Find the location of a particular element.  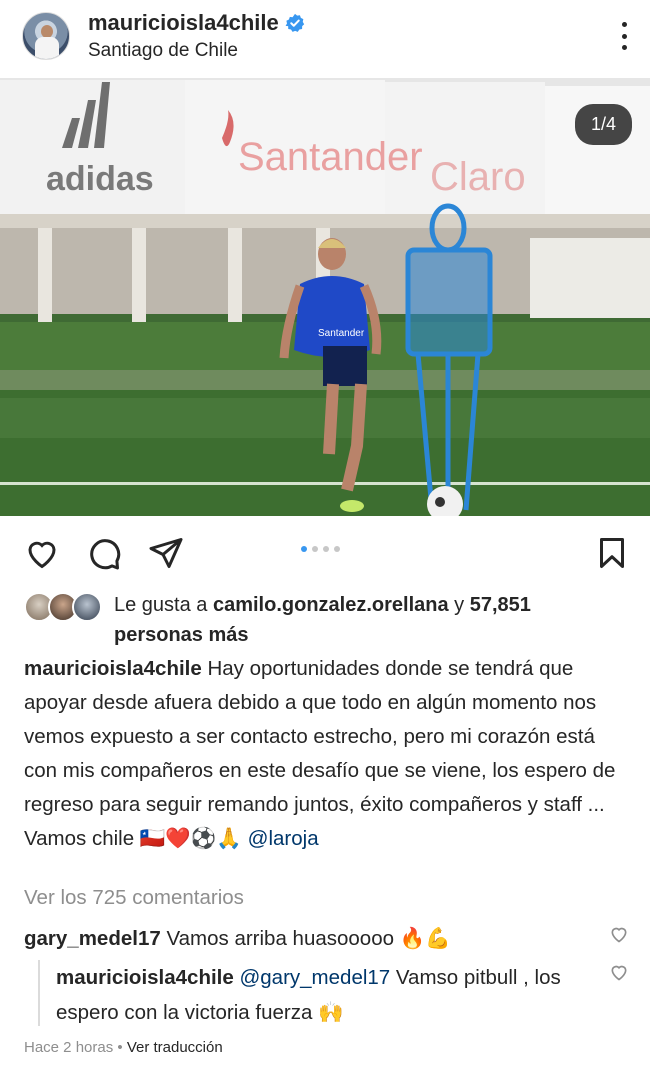

adidas-wordmark: adidas is located at coordinates (100, 179).